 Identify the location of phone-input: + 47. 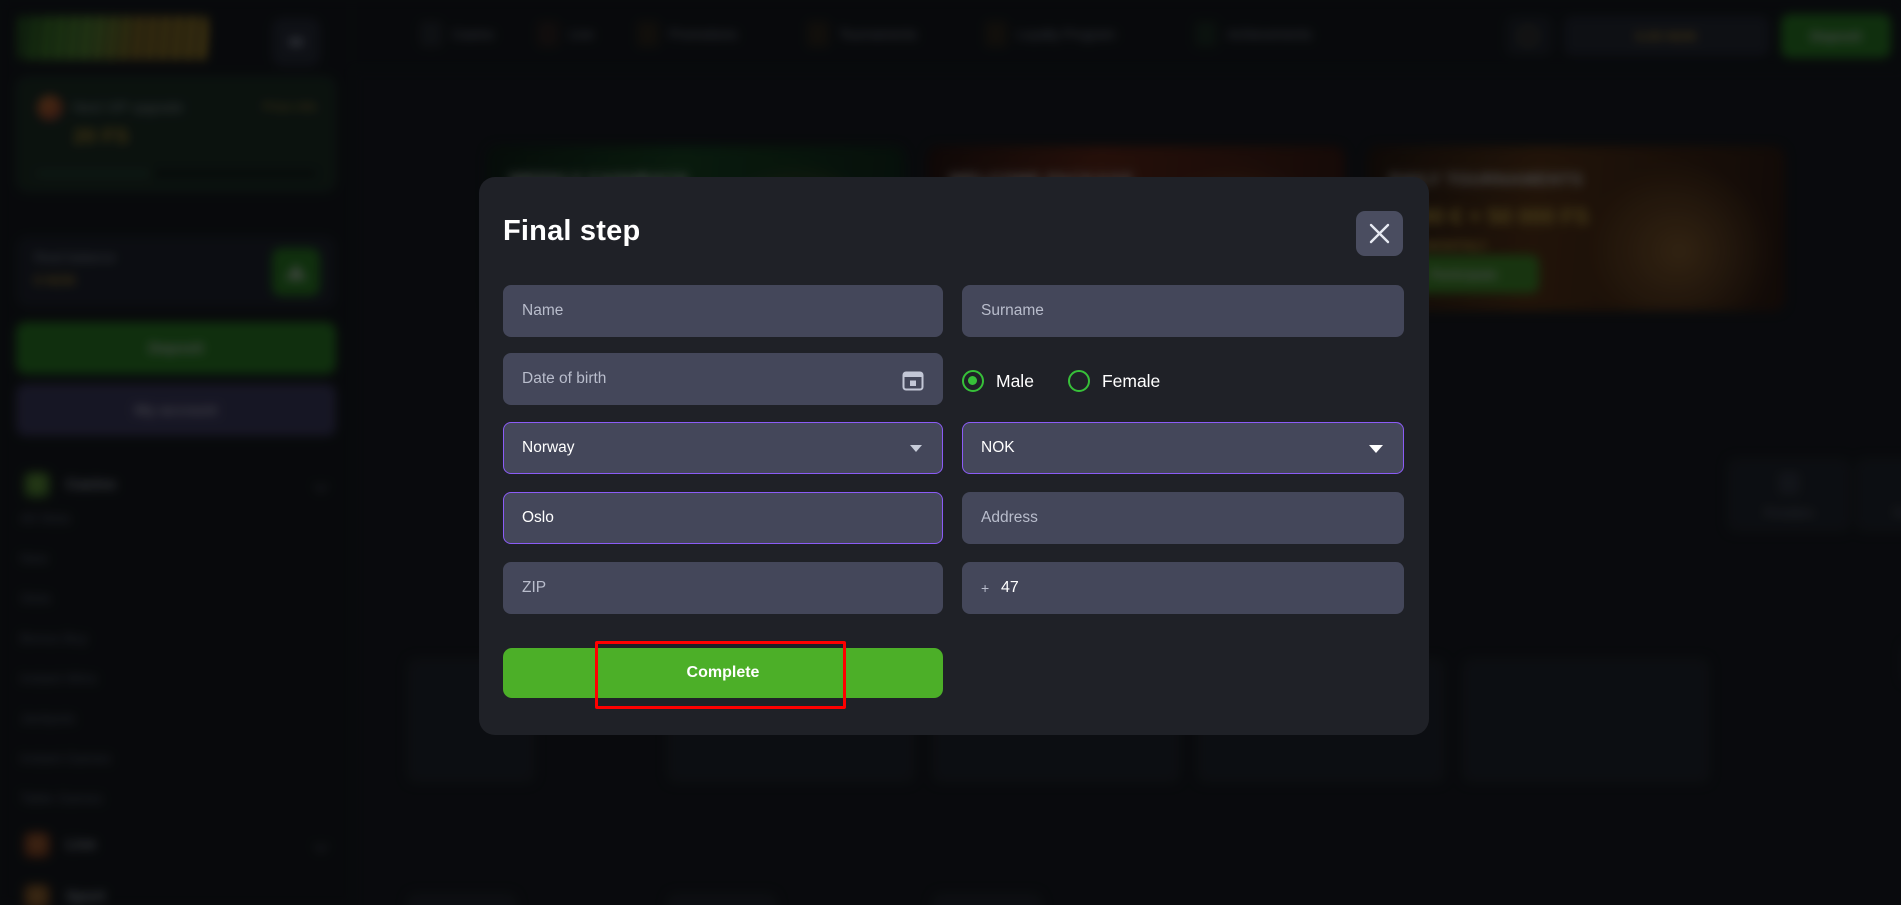
(1183, 588).